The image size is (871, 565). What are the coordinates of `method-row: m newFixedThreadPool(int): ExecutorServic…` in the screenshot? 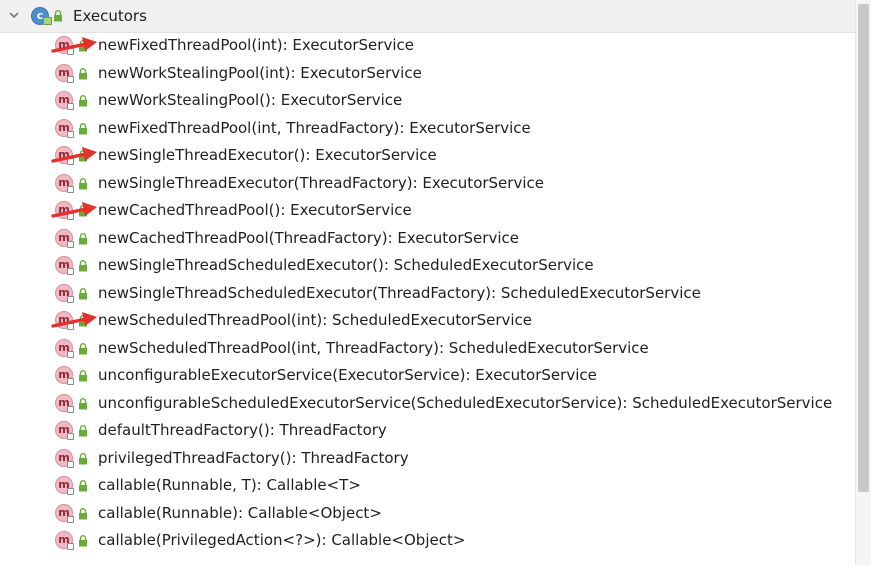 It's located at (427, 46).